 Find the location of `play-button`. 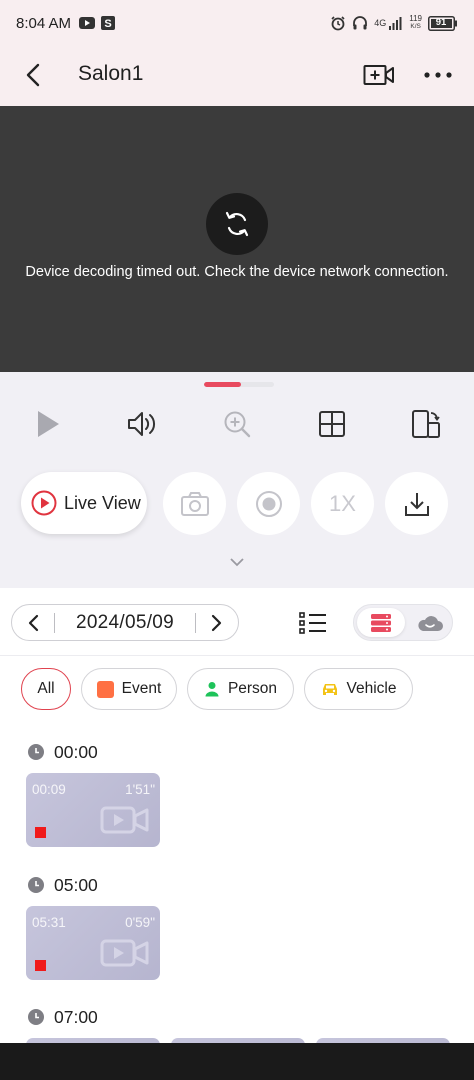

play-button is located at coordinates (48, 424).